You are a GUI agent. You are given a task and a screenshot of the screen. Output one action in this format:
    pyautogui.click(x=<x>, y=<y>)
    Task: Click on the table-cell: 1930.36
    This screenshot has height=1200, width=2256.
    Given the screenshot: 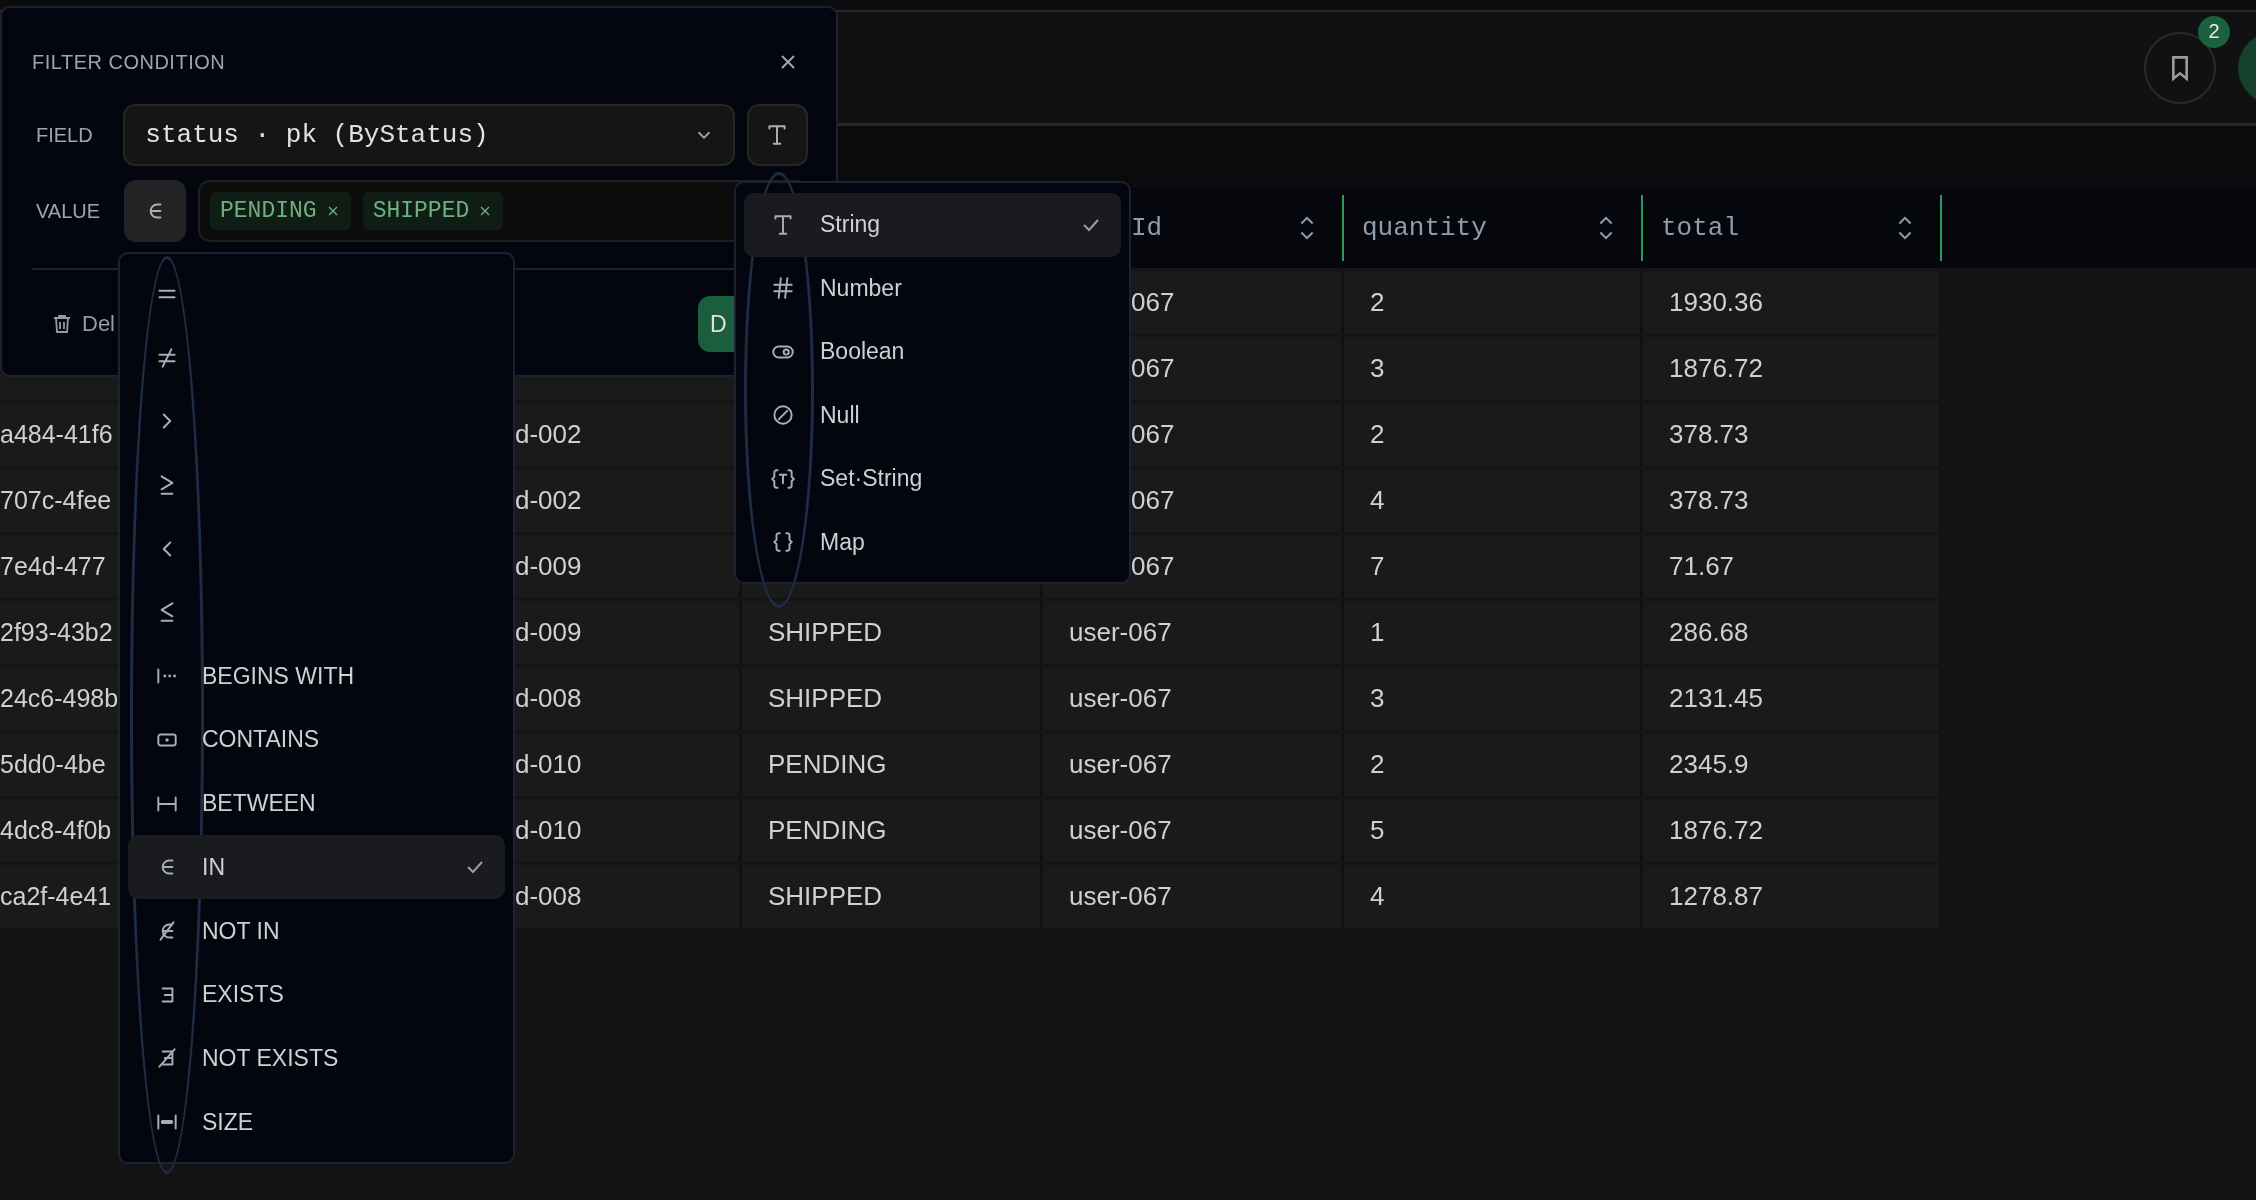 What is the action you would take?
    pyautogui.click(x=1716, y=302)
    